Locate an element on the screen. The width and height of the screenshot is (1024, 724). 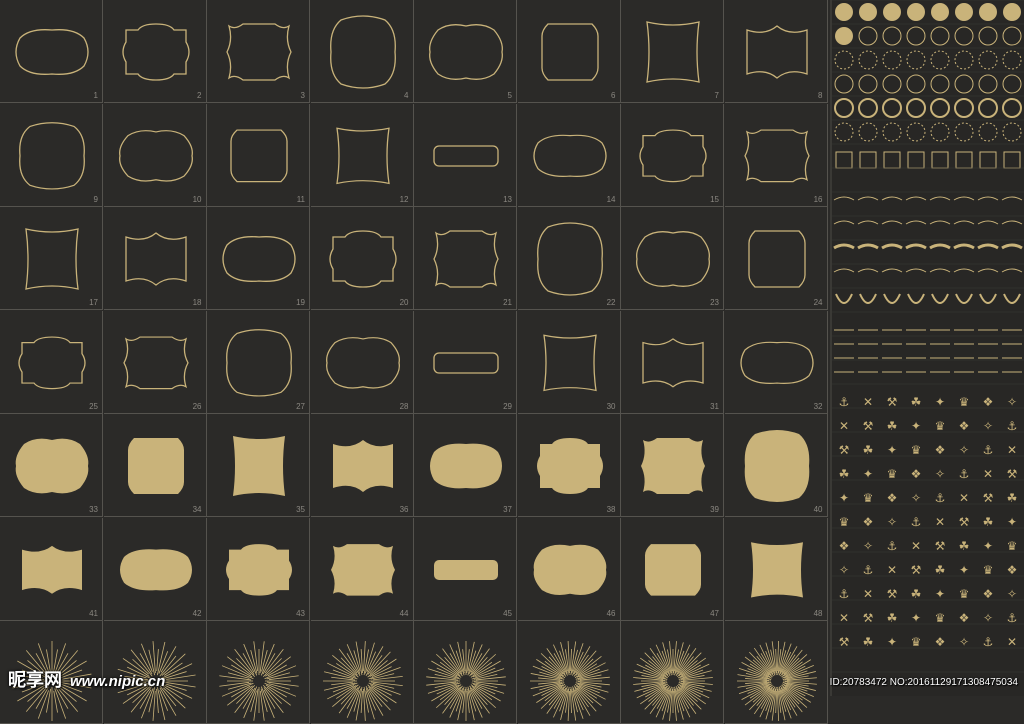
frame-tile: 5 is located at coordinates (465, 51).